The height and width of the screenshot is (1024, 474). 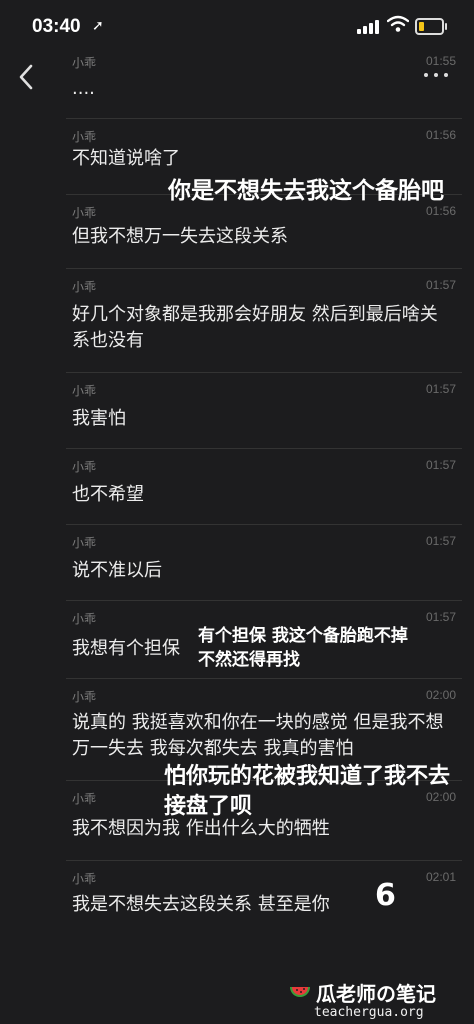 I want to click on annotation-text: 你是不想失去我这个备胎吧, so click(x=306, y=191).